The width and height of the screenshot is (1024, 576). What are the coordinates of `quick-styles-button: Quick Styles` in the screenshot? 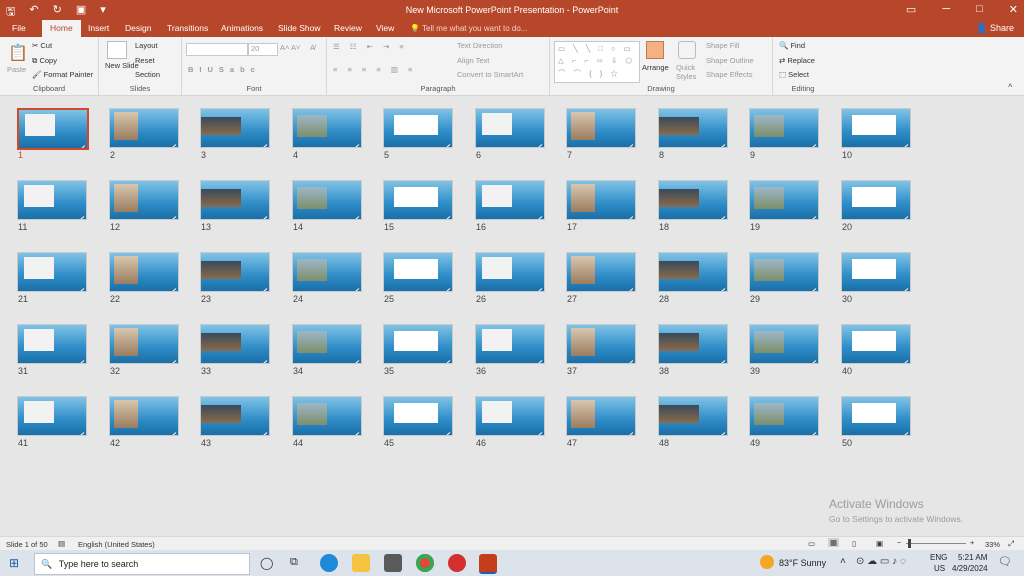 It's located at (689, 72).